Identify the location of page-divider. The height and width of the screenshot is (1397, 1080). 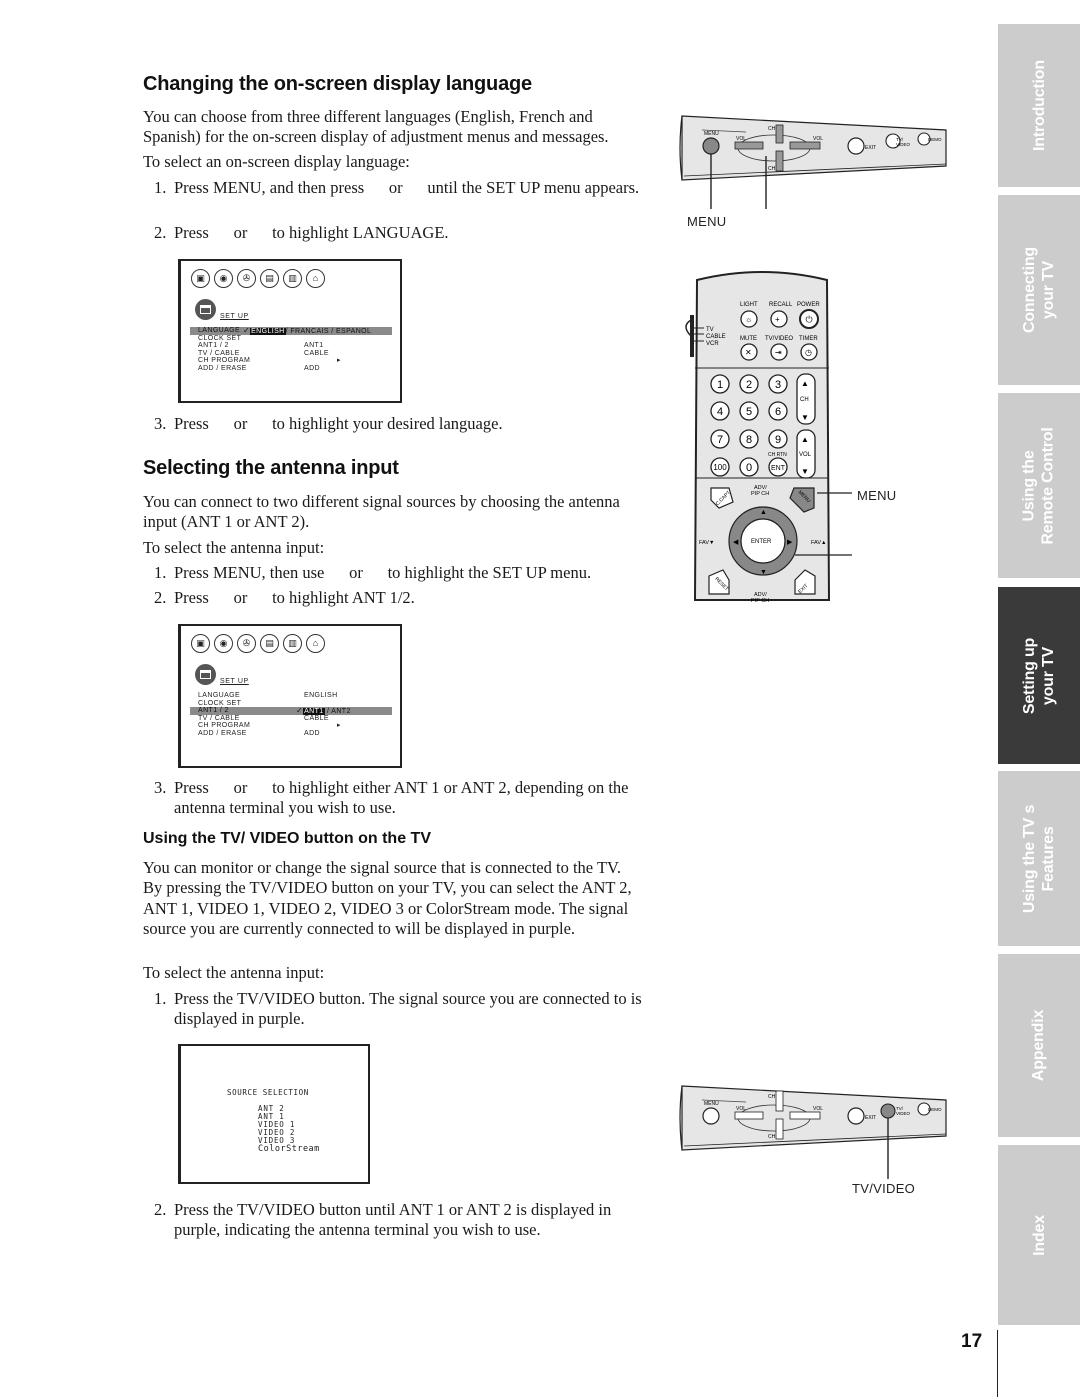
(997, 1363).